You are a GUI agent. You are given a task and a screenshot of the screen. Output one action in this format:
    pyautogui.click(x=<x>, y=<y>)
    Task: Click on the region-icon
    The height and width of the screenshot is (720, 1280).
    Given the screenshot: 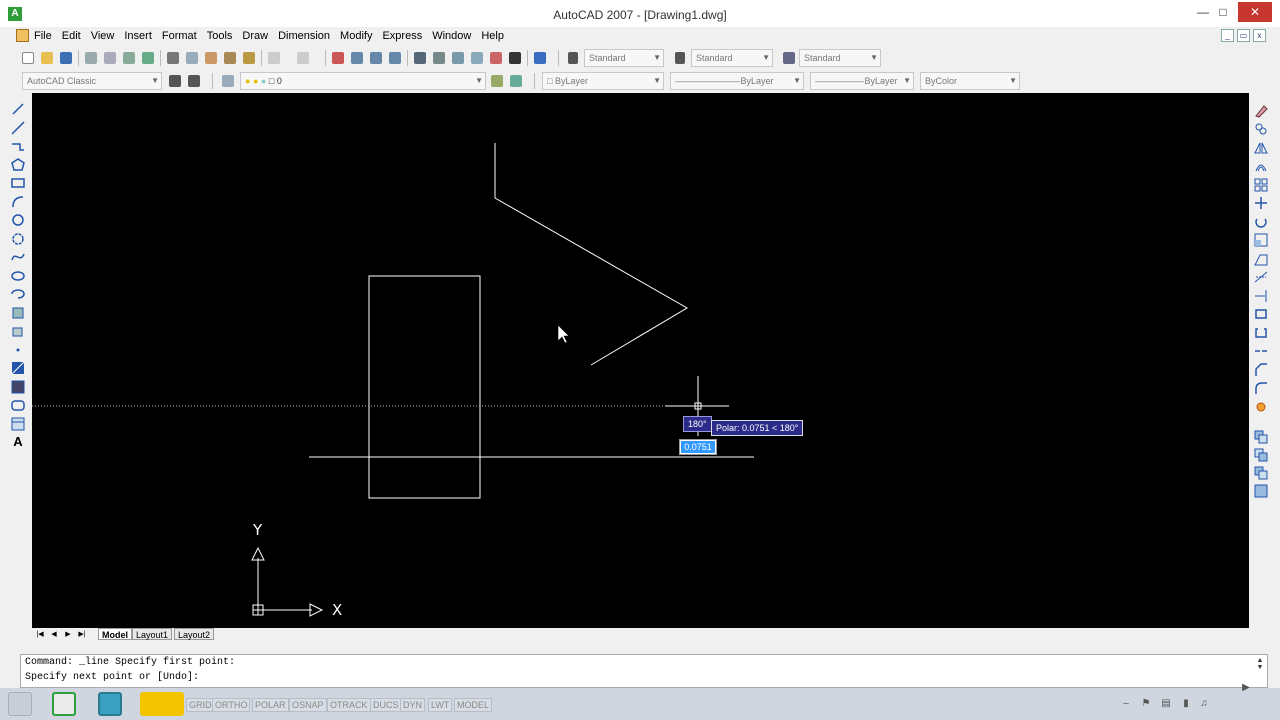 What is the action you would take?
    pyautogui.click(x=18, y=405)
    